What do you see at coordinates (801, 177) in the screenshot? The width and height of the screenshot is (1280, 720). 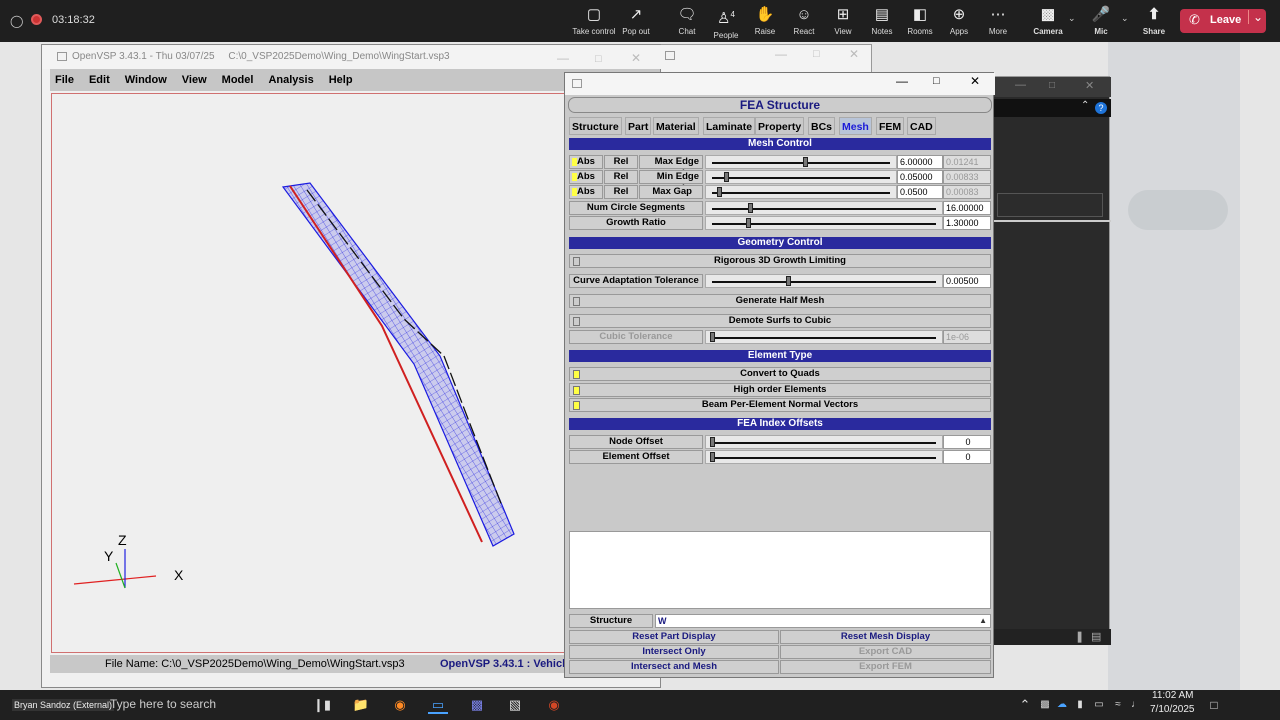 I see `min-edge-len-slider` at bounding box center [801, 177].